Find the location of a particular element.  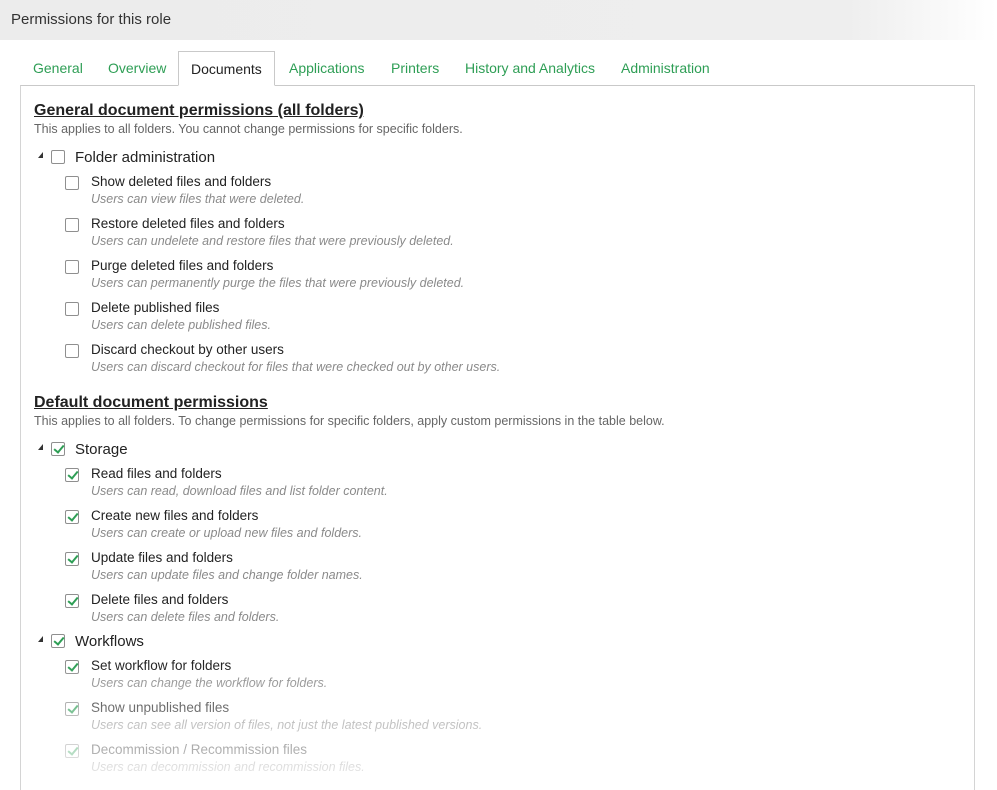

tab-general: General is located at coordinates (58, 68).